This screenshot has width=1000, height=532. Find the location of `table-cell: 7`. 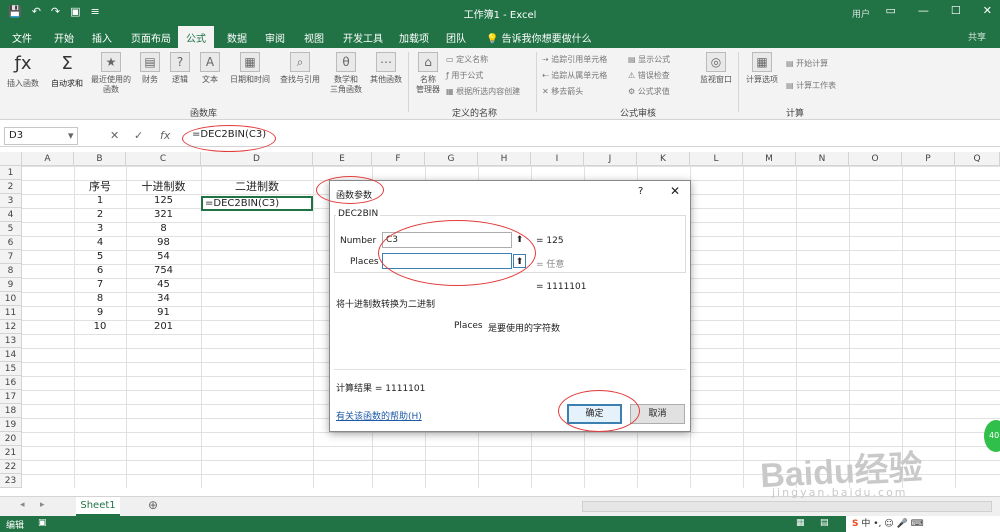

table-cell: 7 is located at coordinates (100, 285).